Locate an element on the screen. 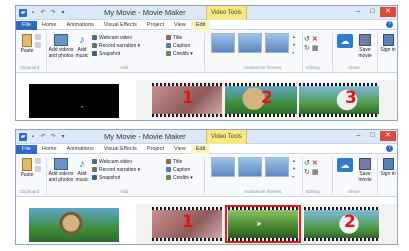  group-label-add: Add is located at coordinates (124, 67).